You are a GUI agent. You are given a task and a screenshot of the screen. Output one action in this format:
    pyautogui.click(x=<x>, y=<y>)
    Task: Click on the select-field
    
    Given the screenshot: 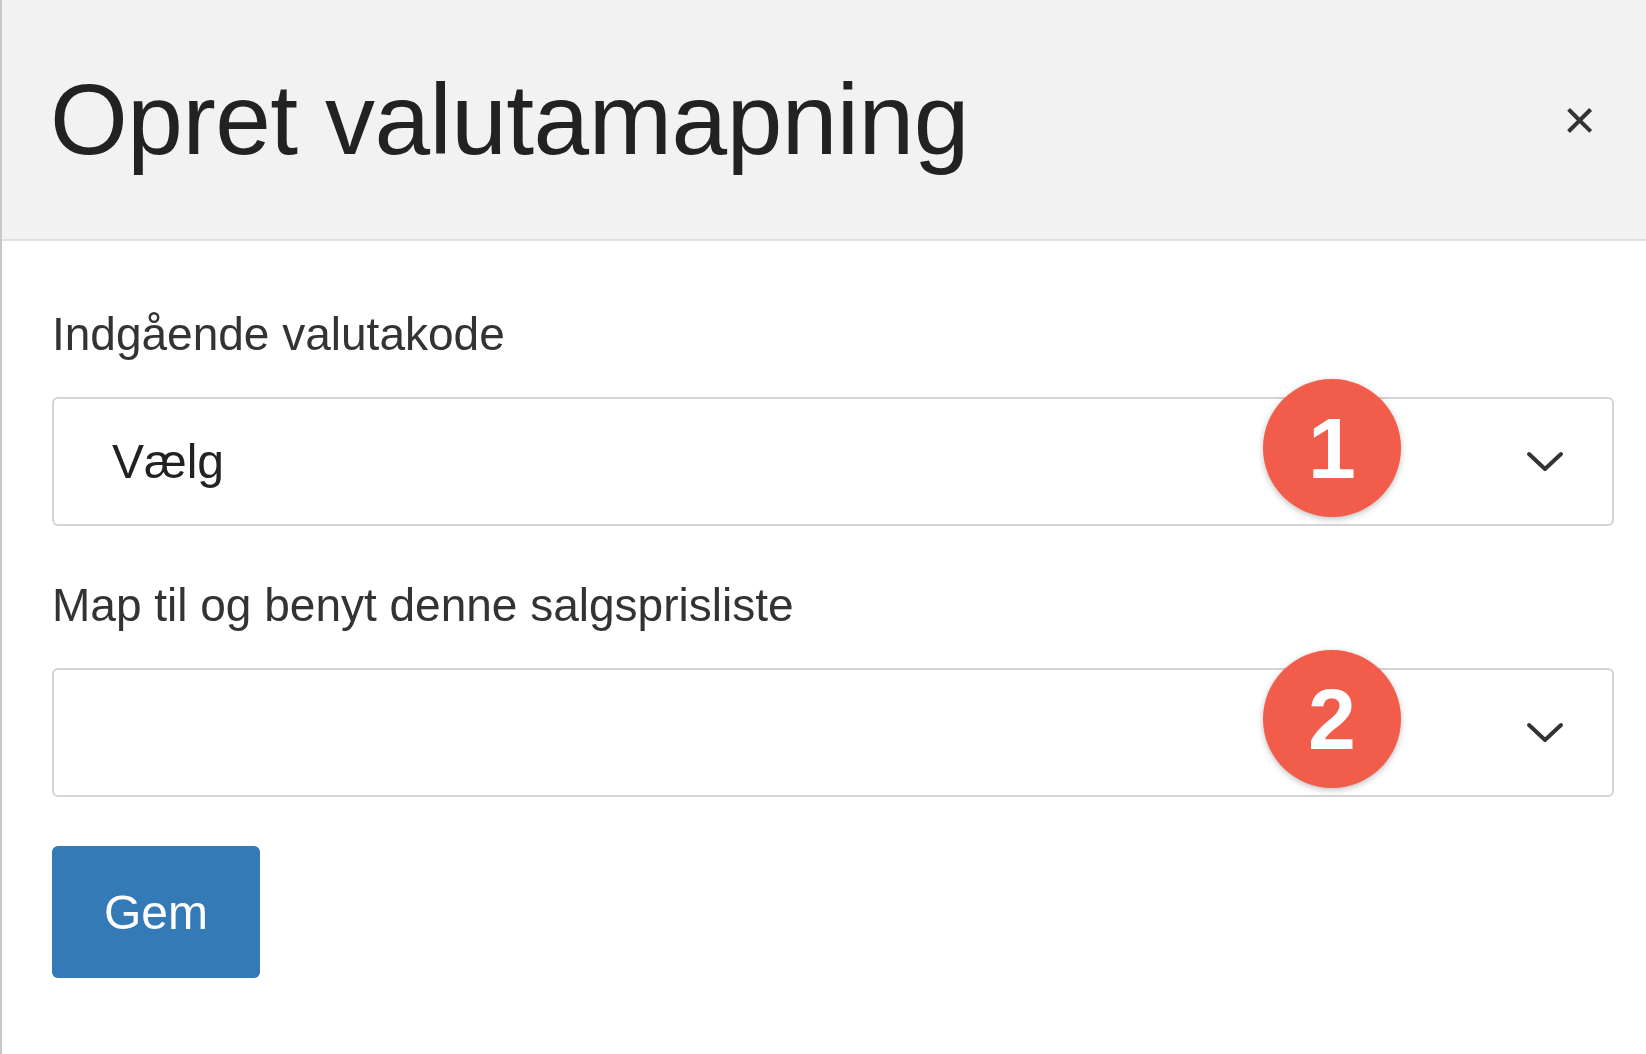 What is the action you would take?
    pyautogui.click(x=833, y=732)
    